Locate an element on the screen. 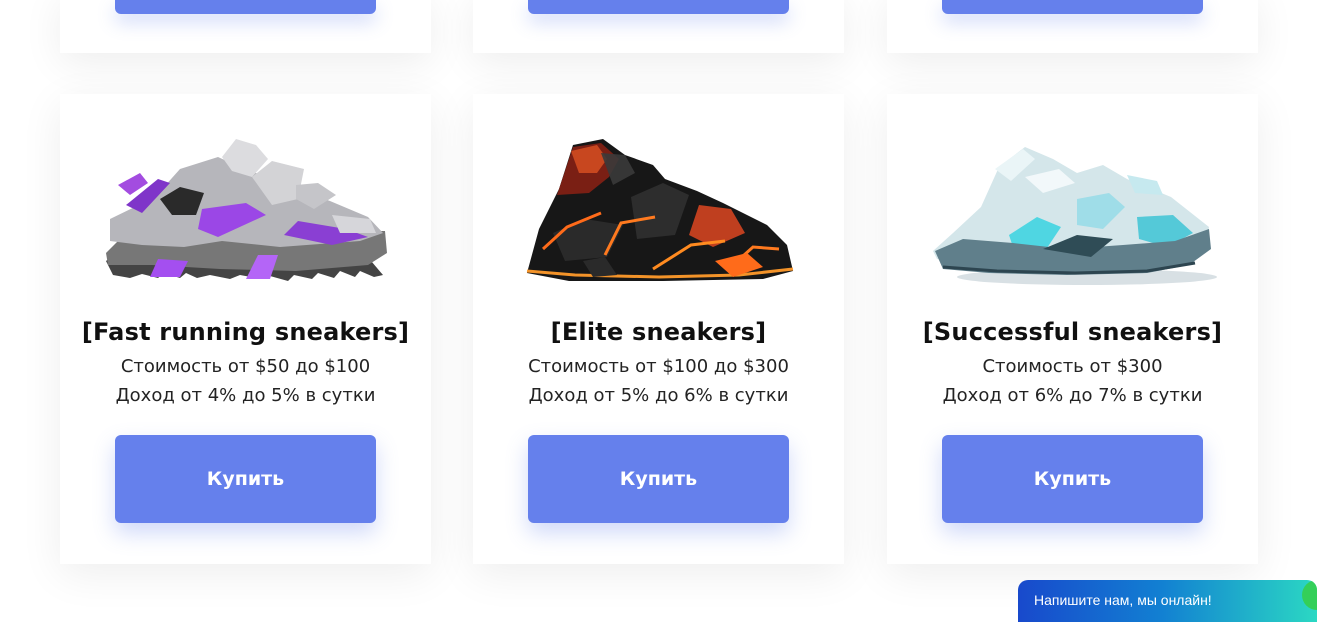 This screenshot has height=622, width=1329. product-title: [Successful sneakers] is located at coordinates (1072, 332).